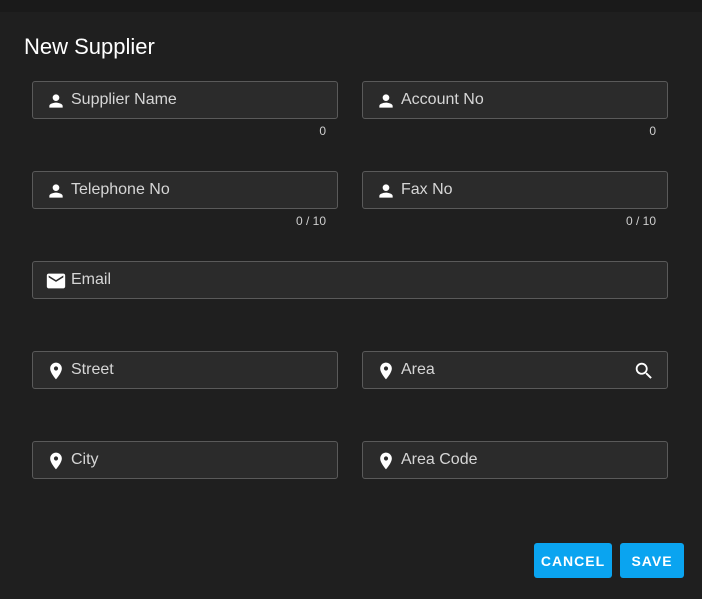 The width and height of the screenshot is (702, 599). What do you see at coordinates (442, 99) in the screenshot?
I see `account-no-label: Account No` at bounding box center [442, 99].